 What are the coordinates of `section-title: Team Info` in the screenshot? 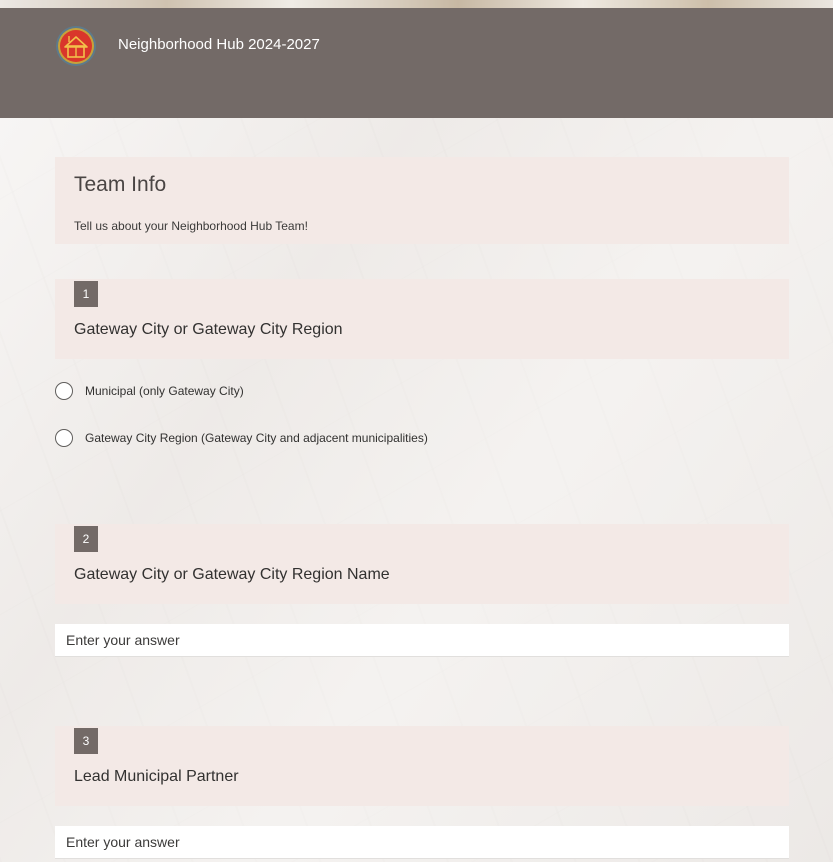 It's located at (120, 184).